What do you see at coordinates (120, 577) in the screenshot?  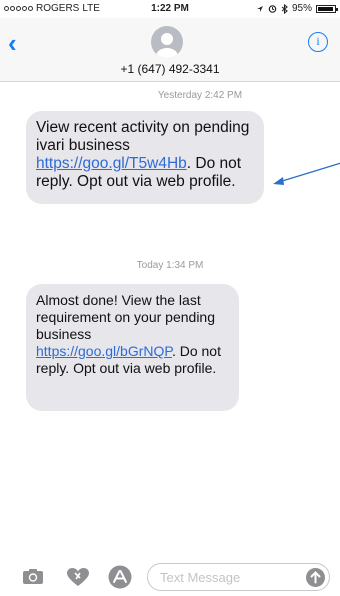 I see `app-store-icon` at bounding box center [120, 577].